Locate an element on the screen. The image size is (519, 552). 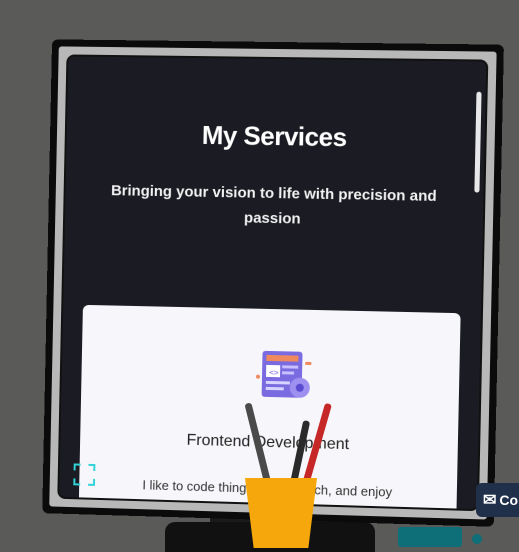
fullscreen-icon is located at coordinates (84, 474).